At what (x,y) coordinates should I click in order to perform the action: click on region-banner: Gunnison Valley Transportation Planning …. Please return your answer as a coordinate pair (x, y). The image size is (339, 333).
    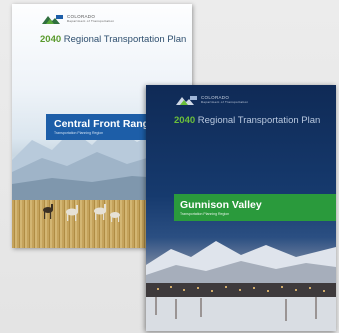
    Looking at the image, I should click on (255, 207).